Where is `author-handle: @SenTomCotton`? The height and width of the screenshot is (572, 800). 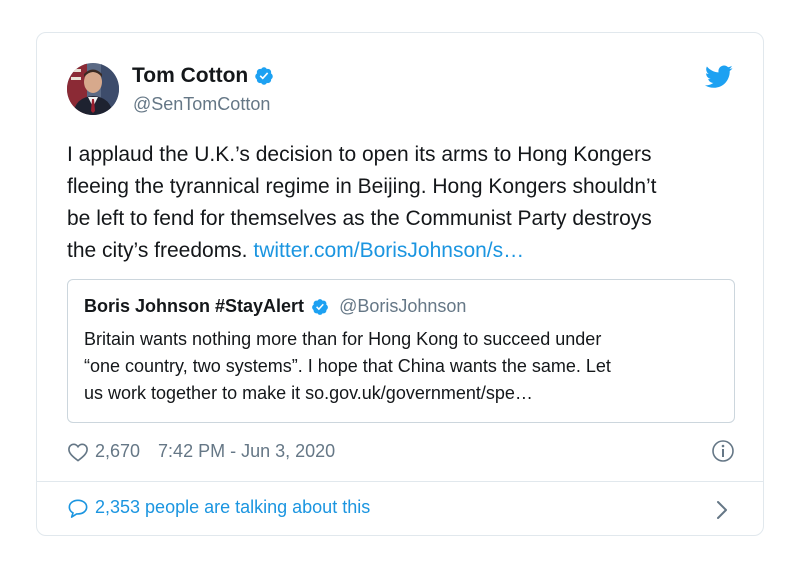 author-handle: @SenTomCotton is located at coordinates (201, 104).